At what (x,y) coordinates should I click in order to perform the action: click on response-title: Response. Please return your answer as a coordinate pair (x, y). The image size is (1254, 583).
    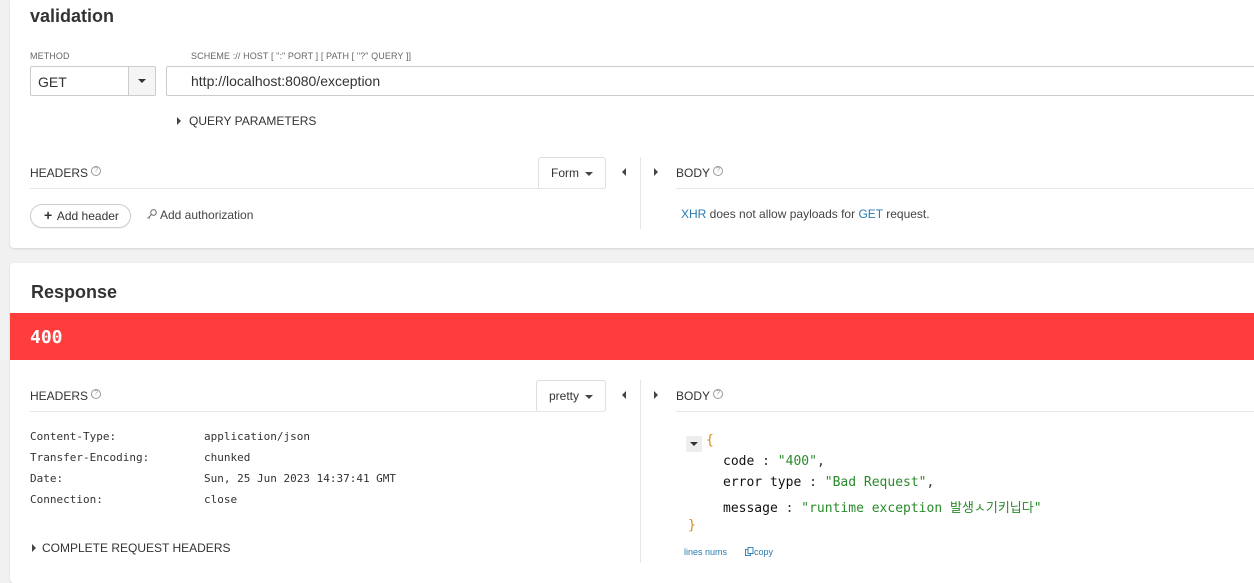
    Looking at the image, I should click on (74, 292).